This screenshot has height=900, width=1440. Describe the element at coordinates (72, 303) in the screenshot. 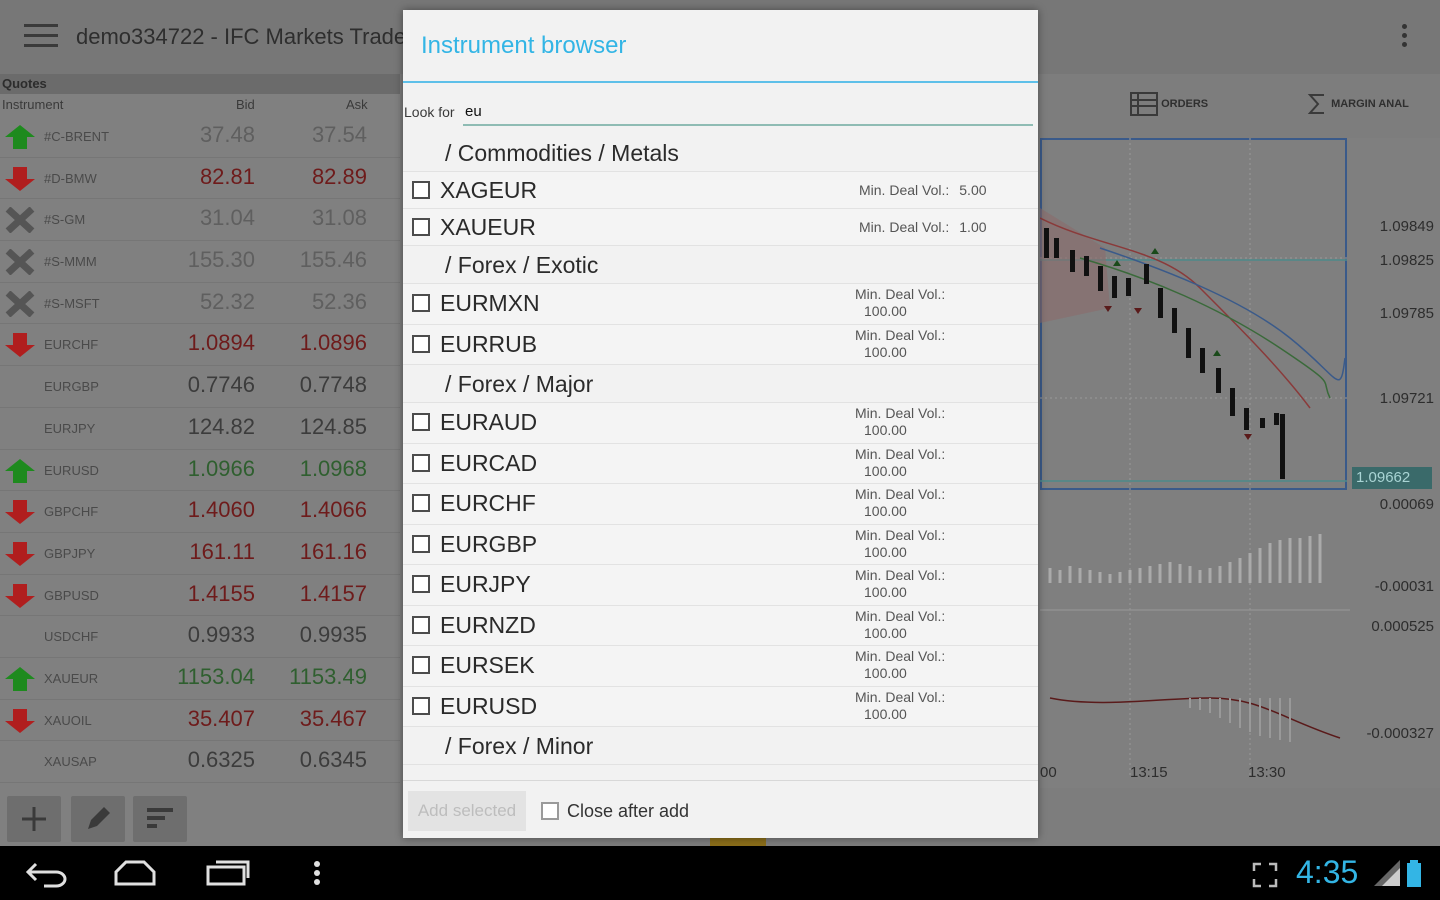

I see `quote-symbol: #S-MSFT` at that location.